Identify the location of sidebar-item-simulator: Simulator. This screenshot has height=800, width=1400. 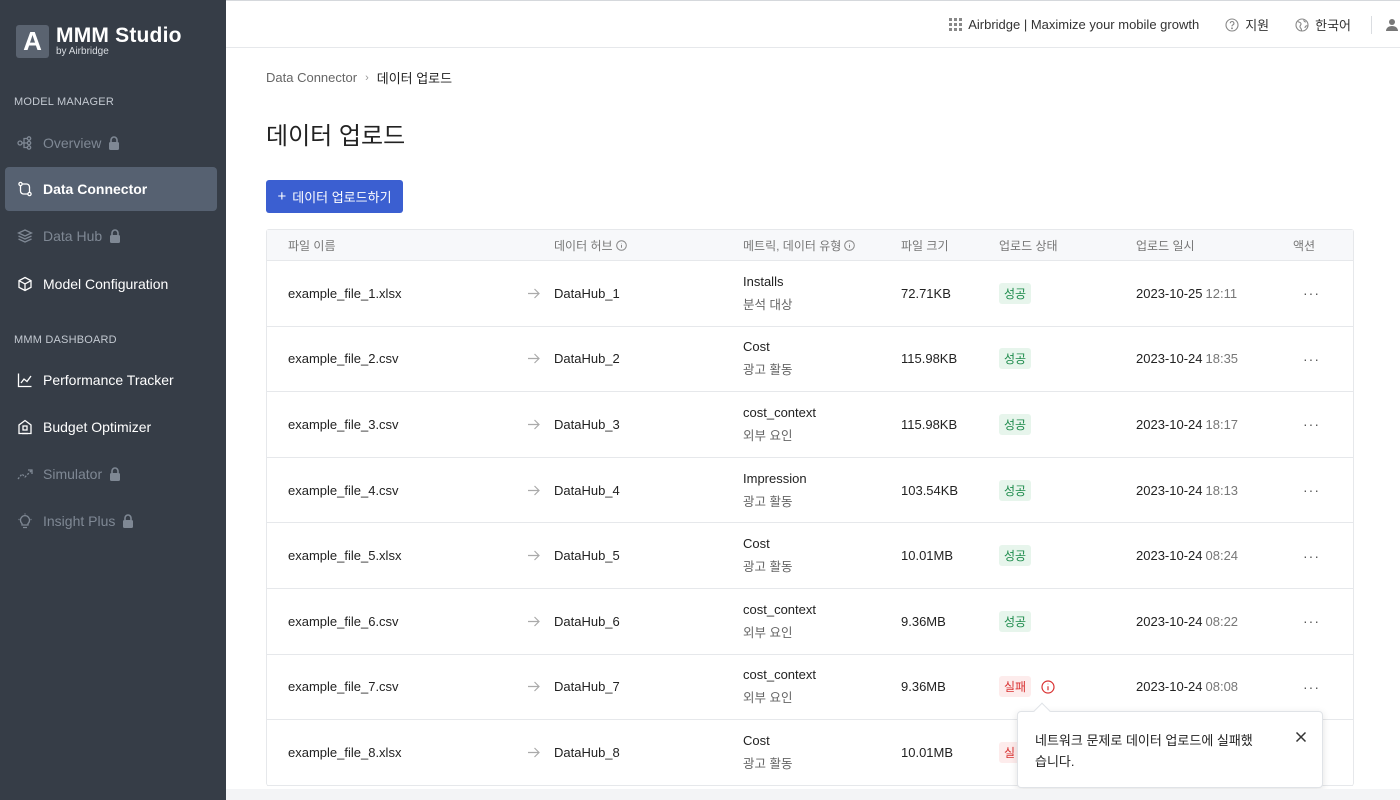
(111, 474).